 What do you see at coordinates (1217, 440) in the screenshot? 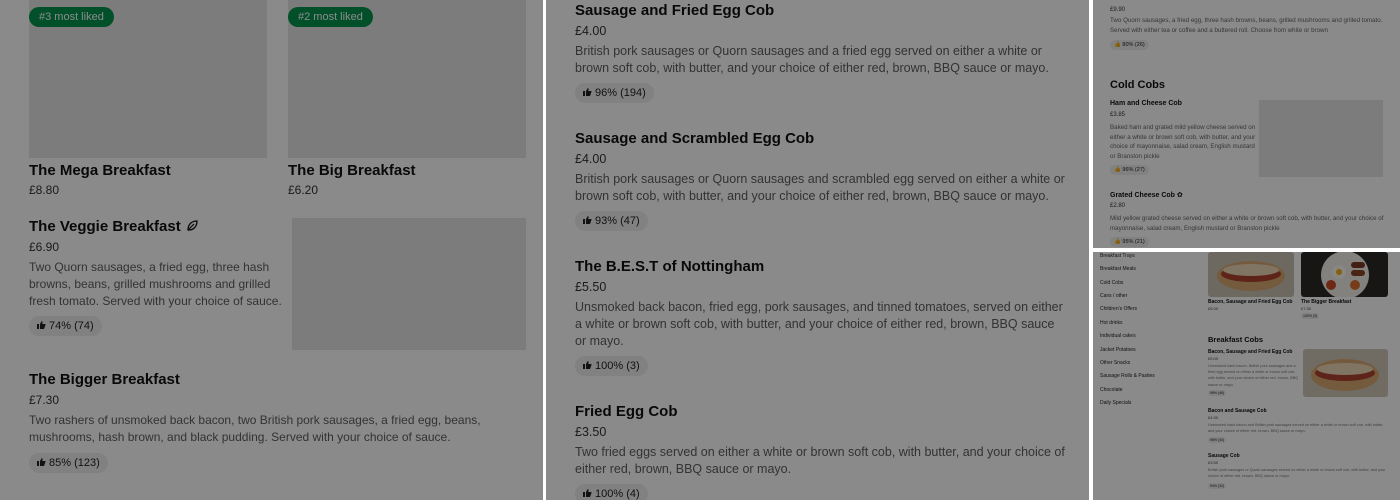
I see `rating-pill: 96% (40)` at bounding box center [1217, 440].